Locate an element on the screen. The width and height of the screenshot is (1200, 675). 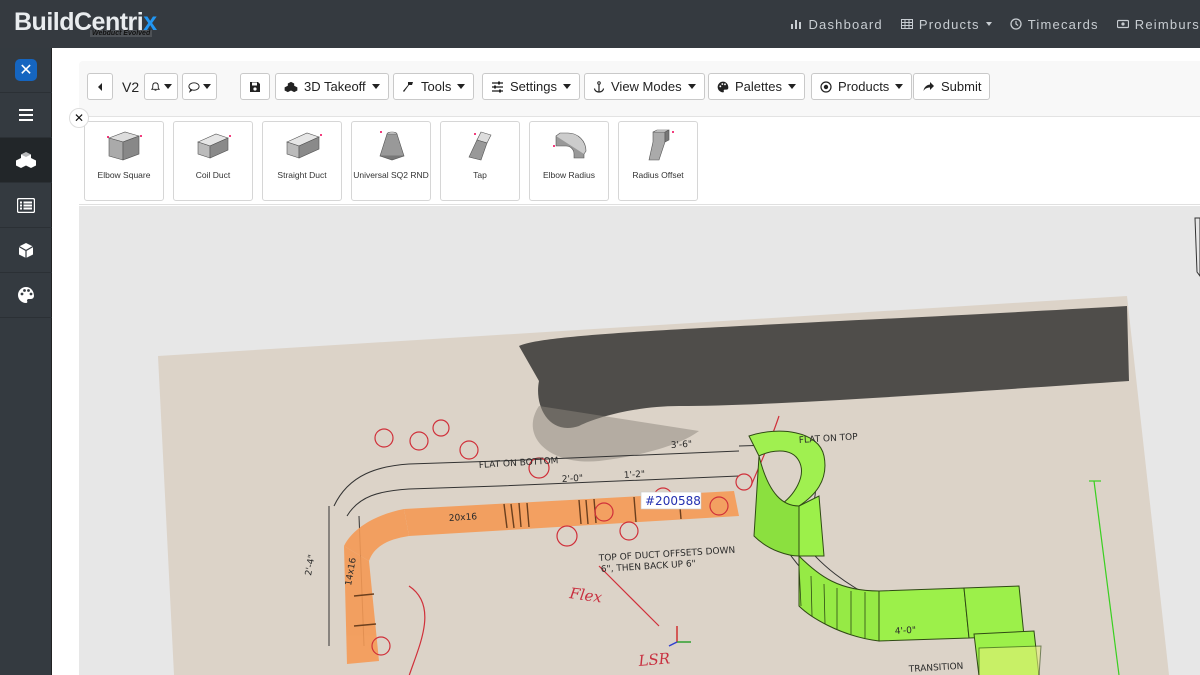
palette-tile-tap: Tap is located at coordinates (480, 161).